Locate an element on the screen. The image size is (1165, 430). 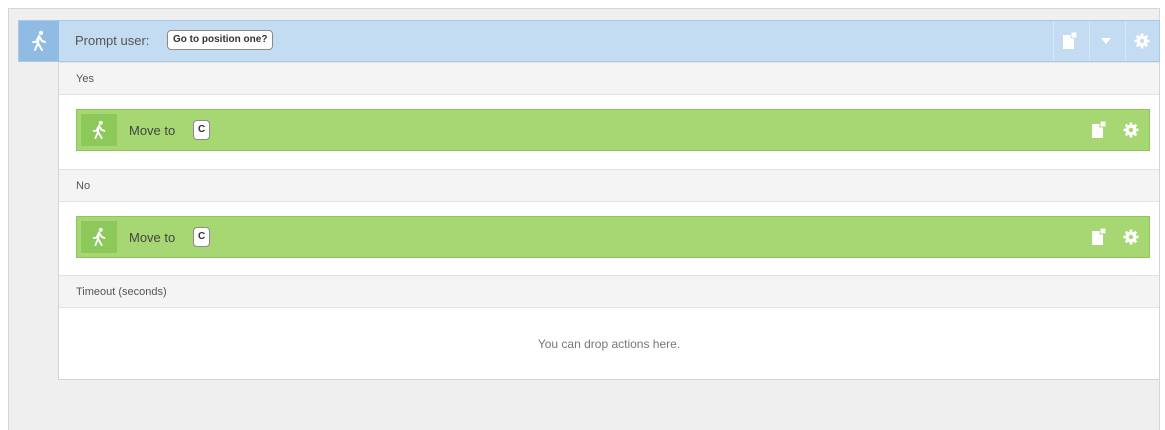
timeout-label: Timeout (seconds) is located at coordinates (609, 291).